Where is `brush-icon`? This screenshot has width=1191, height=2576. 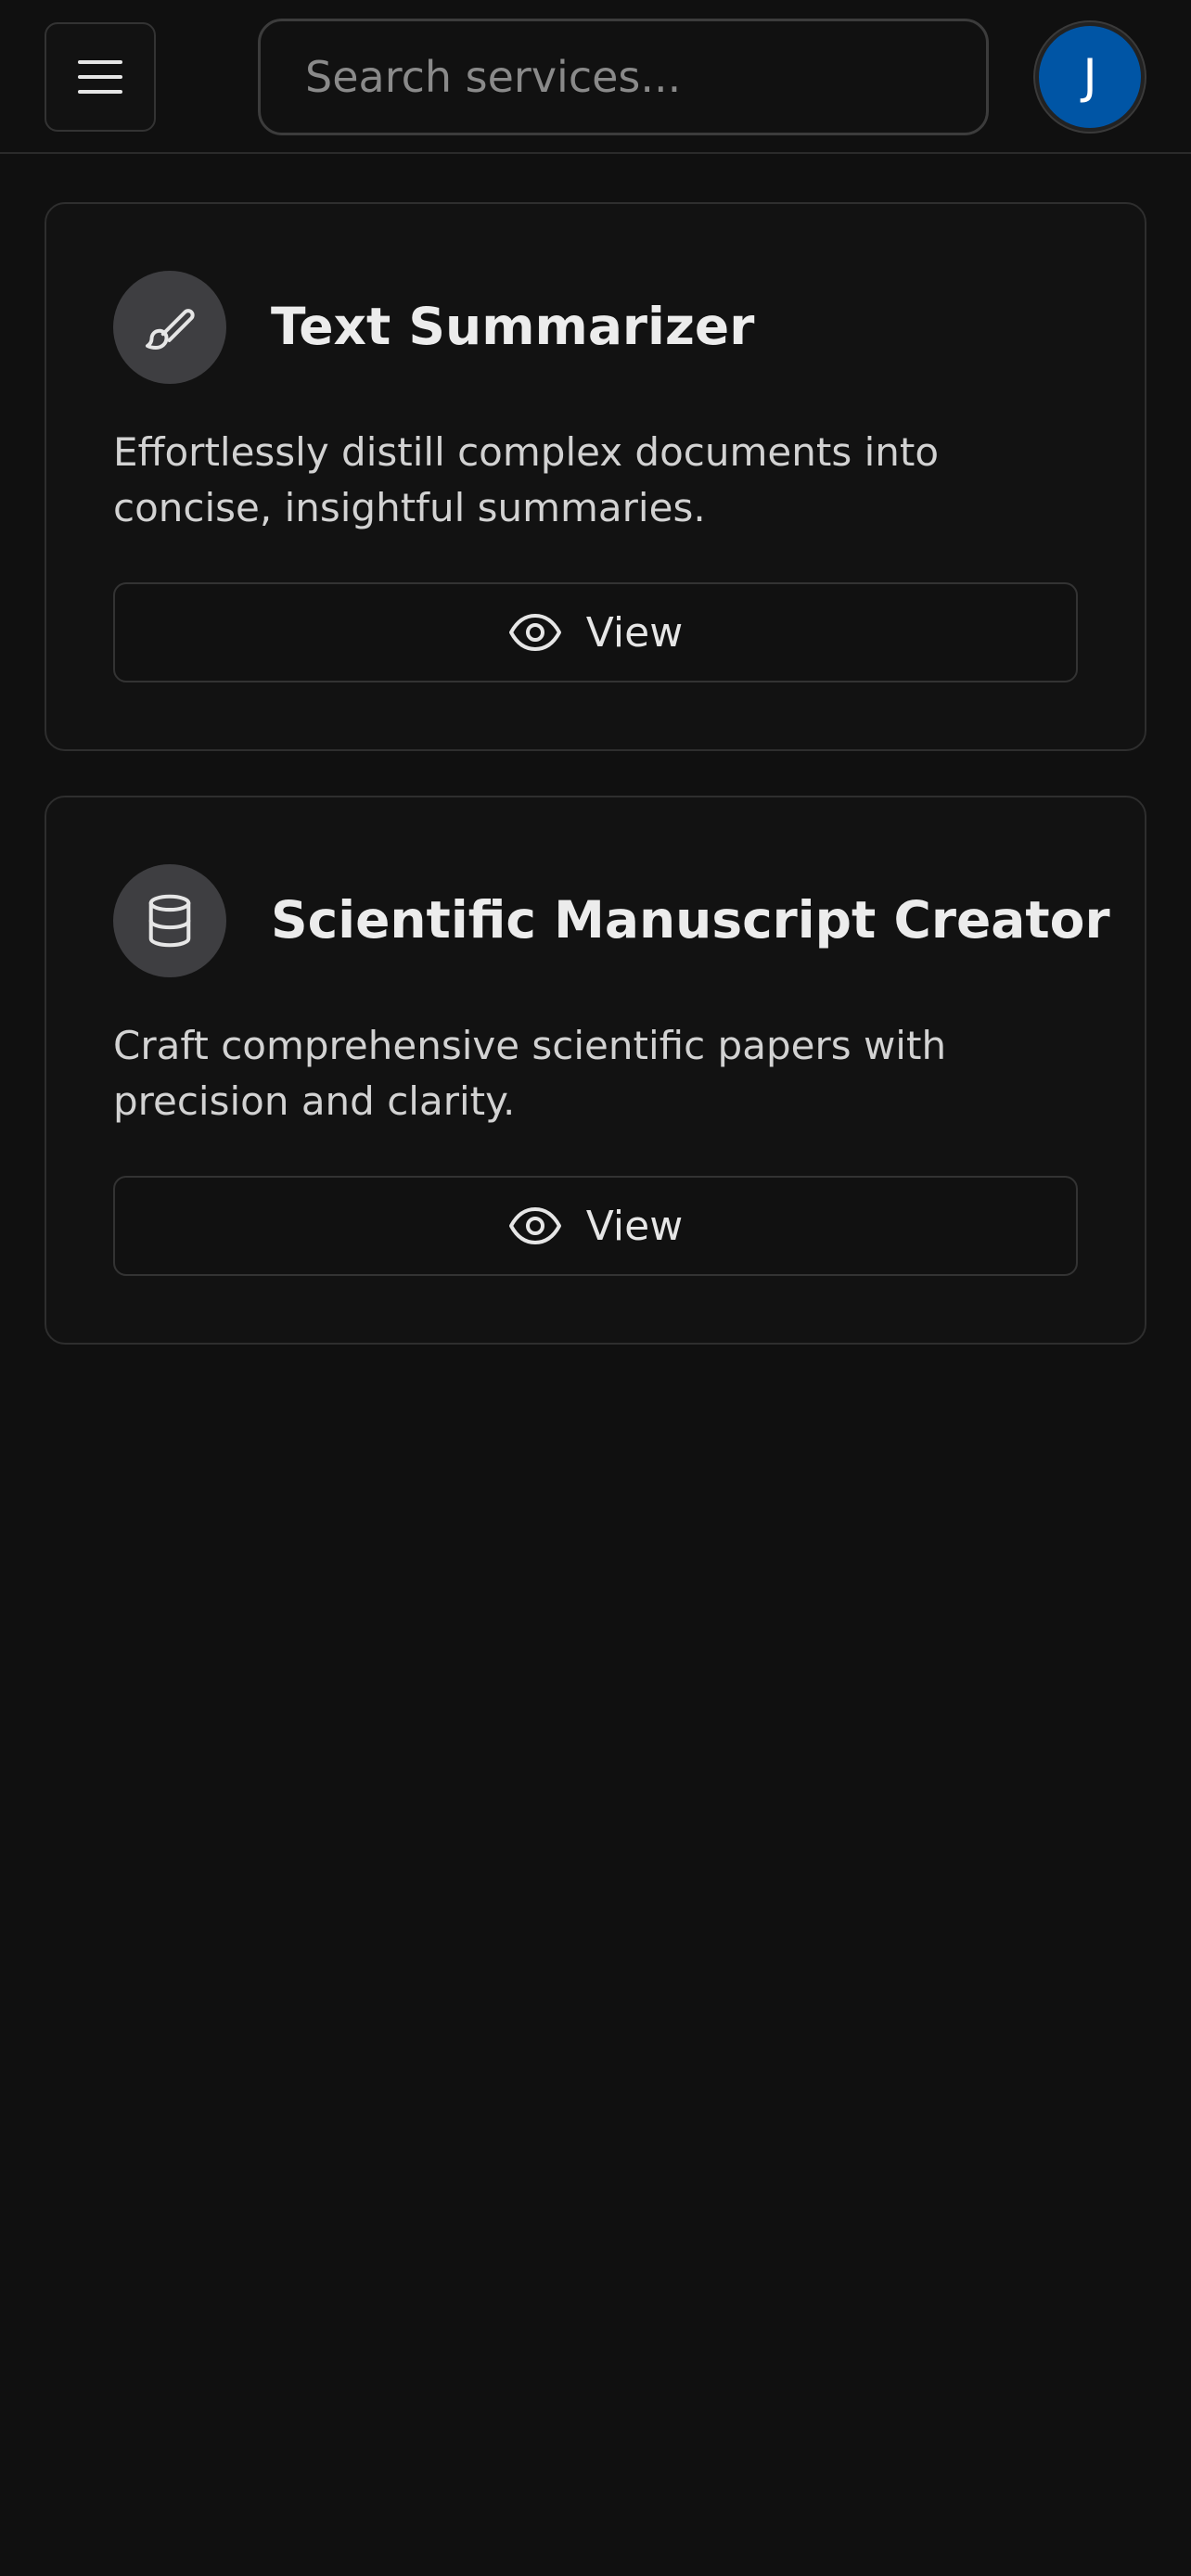 brush-icon is located at coordinates (170, 329).